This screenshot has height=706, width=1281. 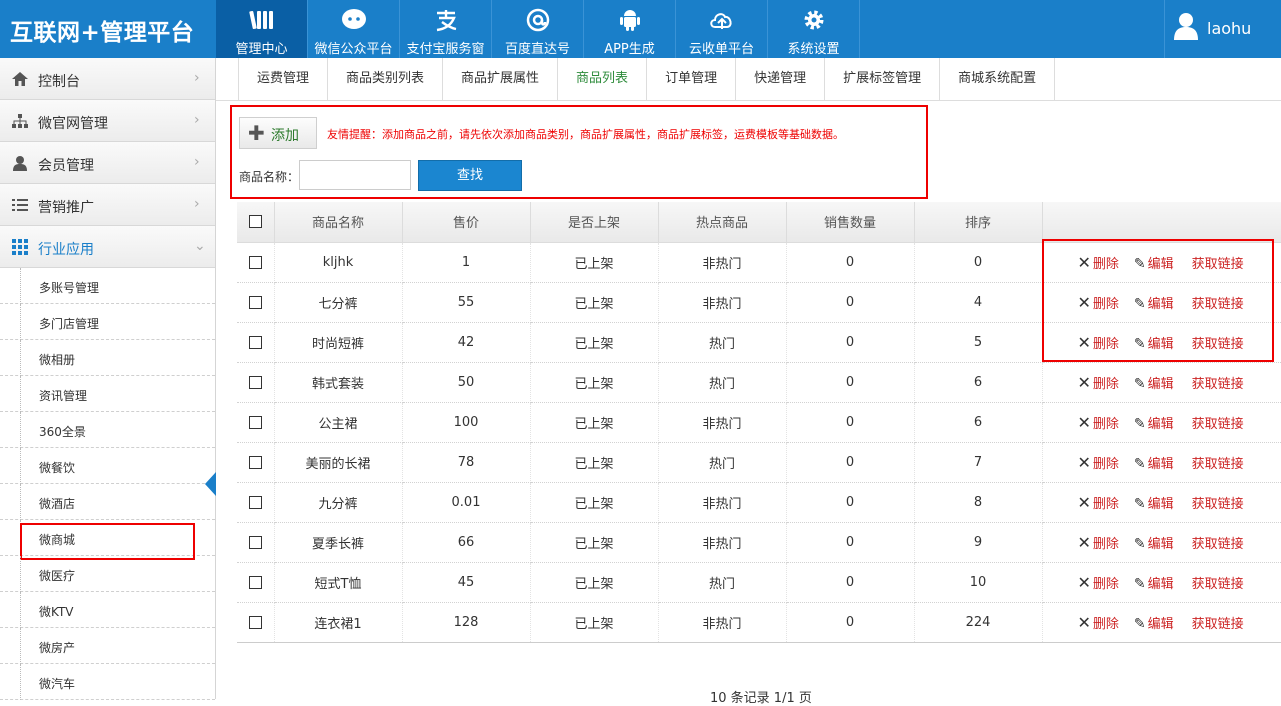 What do you see at coordinates (57, 648) in the screenshot?
I see `sidebar-sub-label: 微房产` at bounding box center [57, 648].